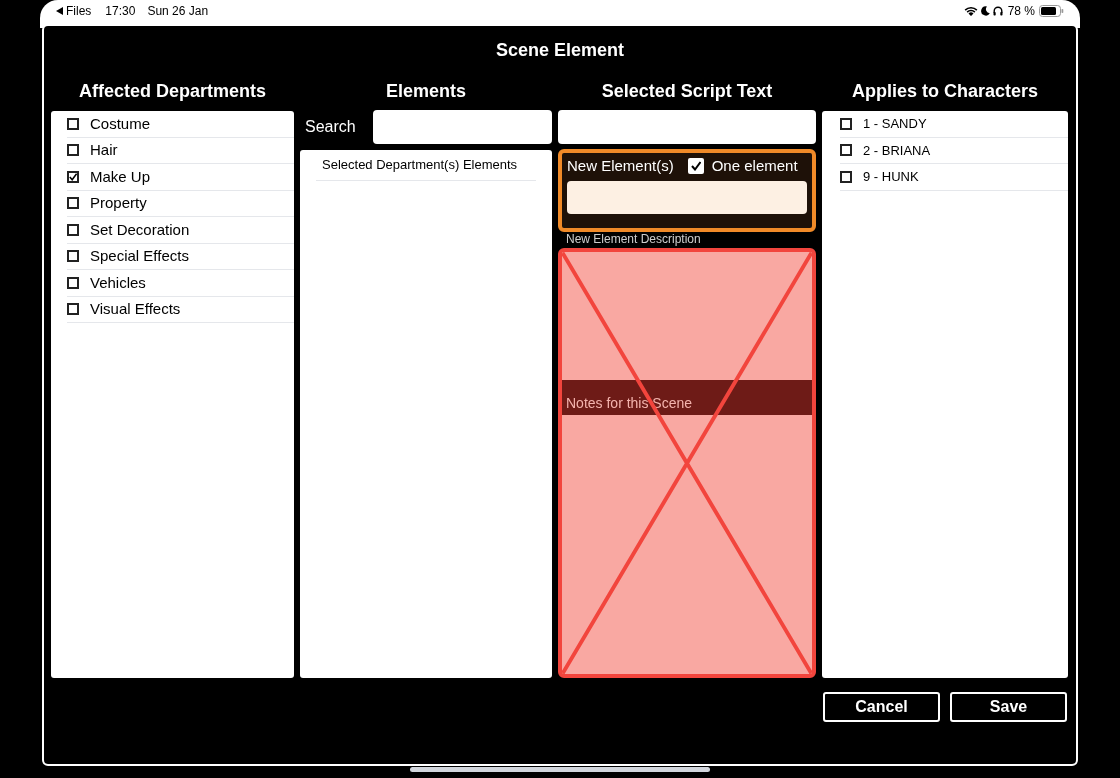  I want to click on battery-percent: 78 %, so click(1021, 11).